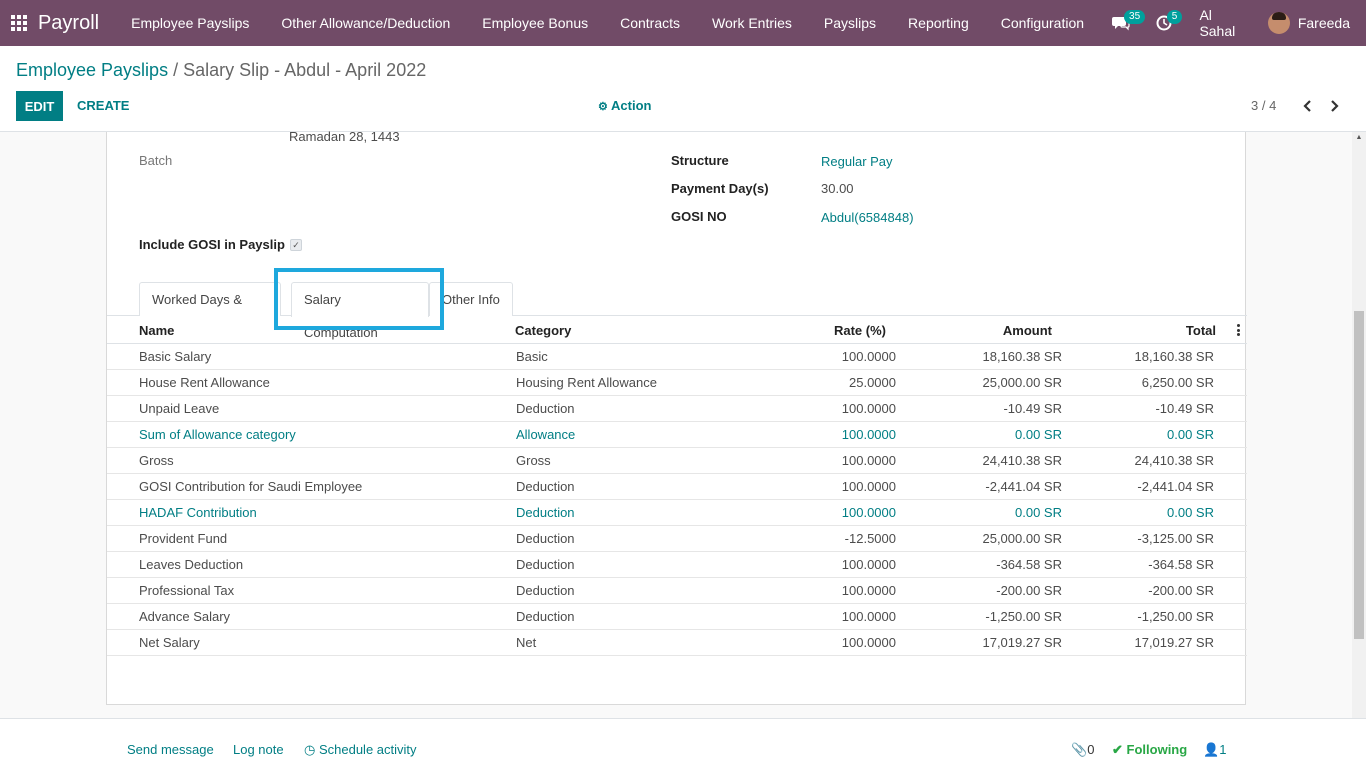  What do you see at coordinates (92, 70) in the screenshot?
I see `breadcrumb-parent: Employee Payslips` at bounding box center [92, 70].